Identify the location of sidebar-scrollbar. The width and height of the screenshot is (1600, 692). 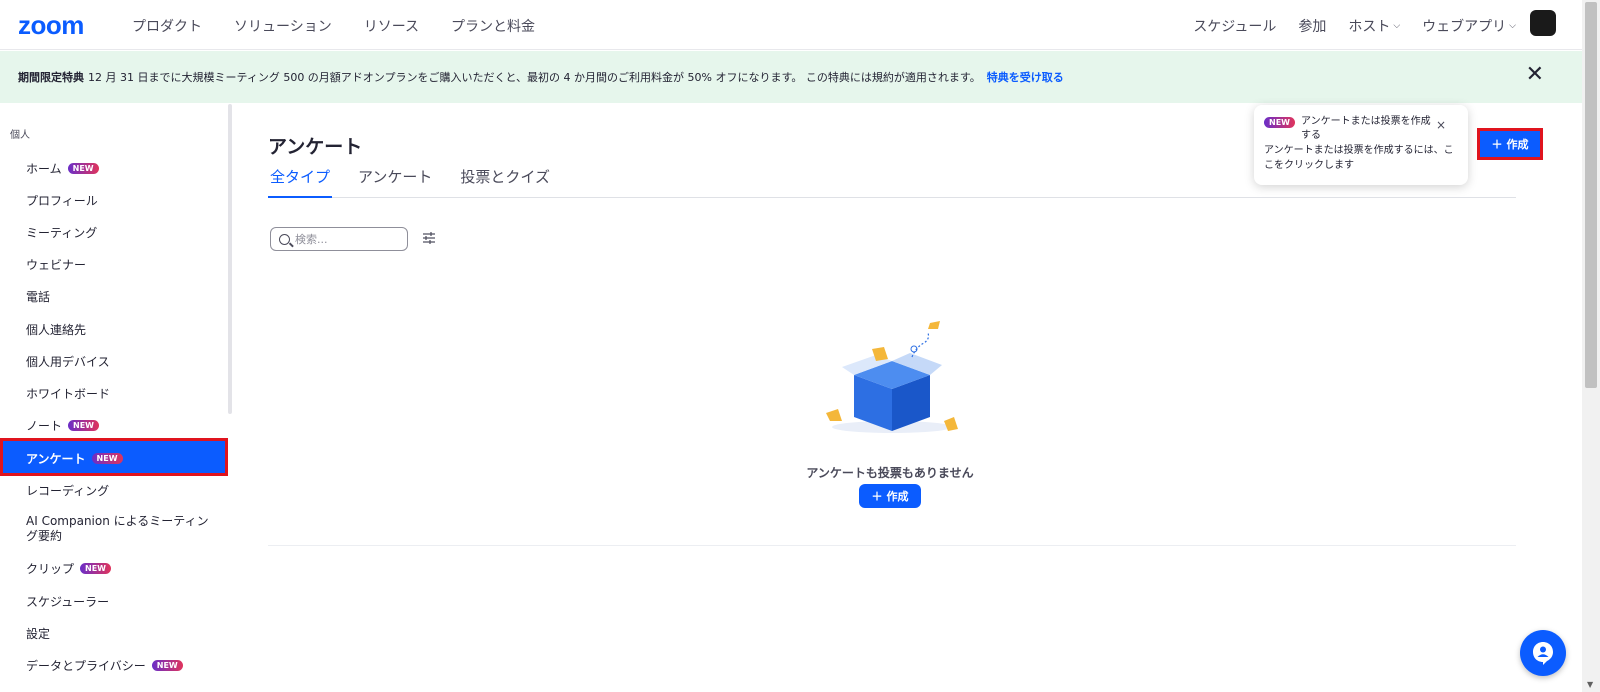
(230, 259).